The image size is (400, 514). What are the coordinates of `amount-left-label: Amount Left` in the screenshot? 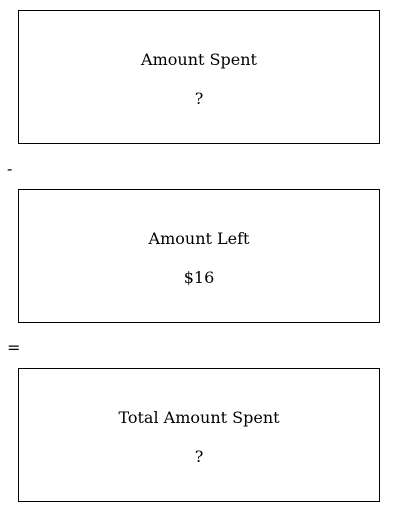 It's located at (199, 238).